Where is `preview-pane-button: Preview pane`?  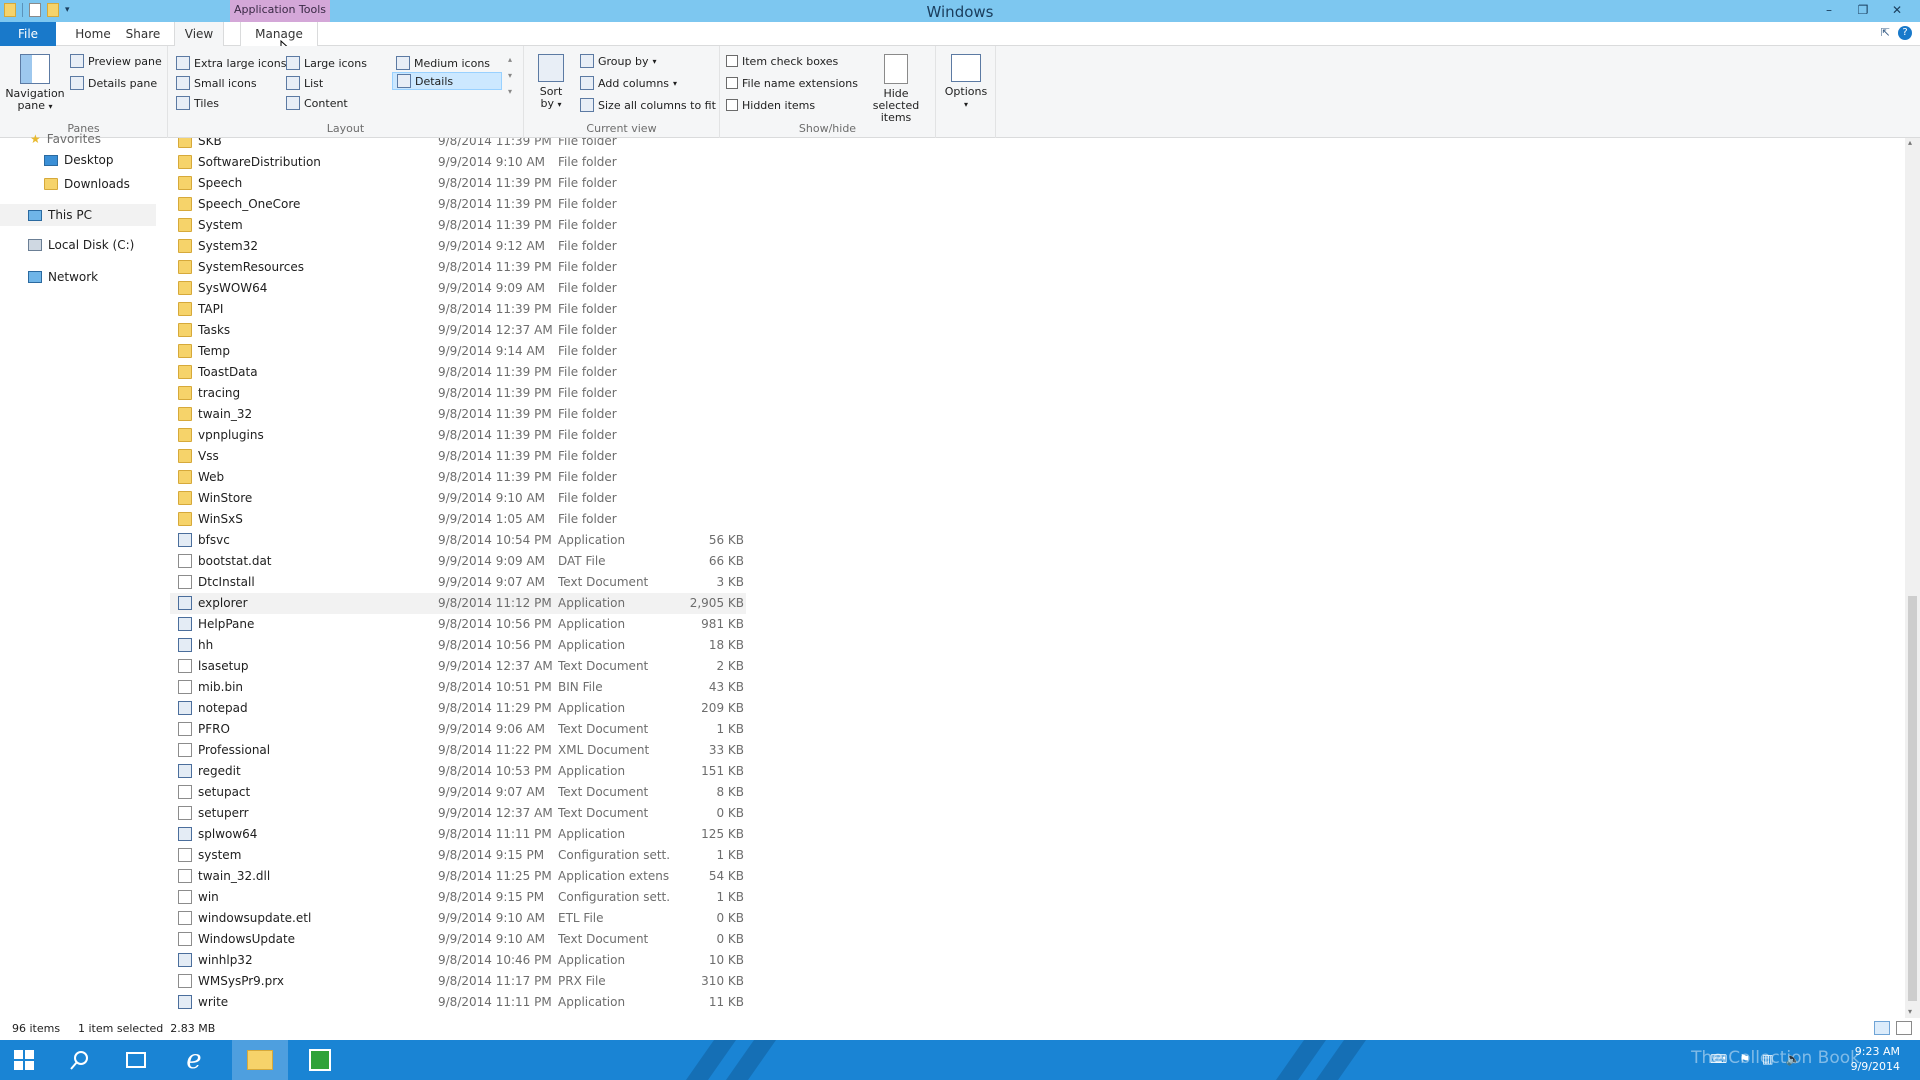 preview-pane-button: Preview pane is located at coordinates (116, 61).